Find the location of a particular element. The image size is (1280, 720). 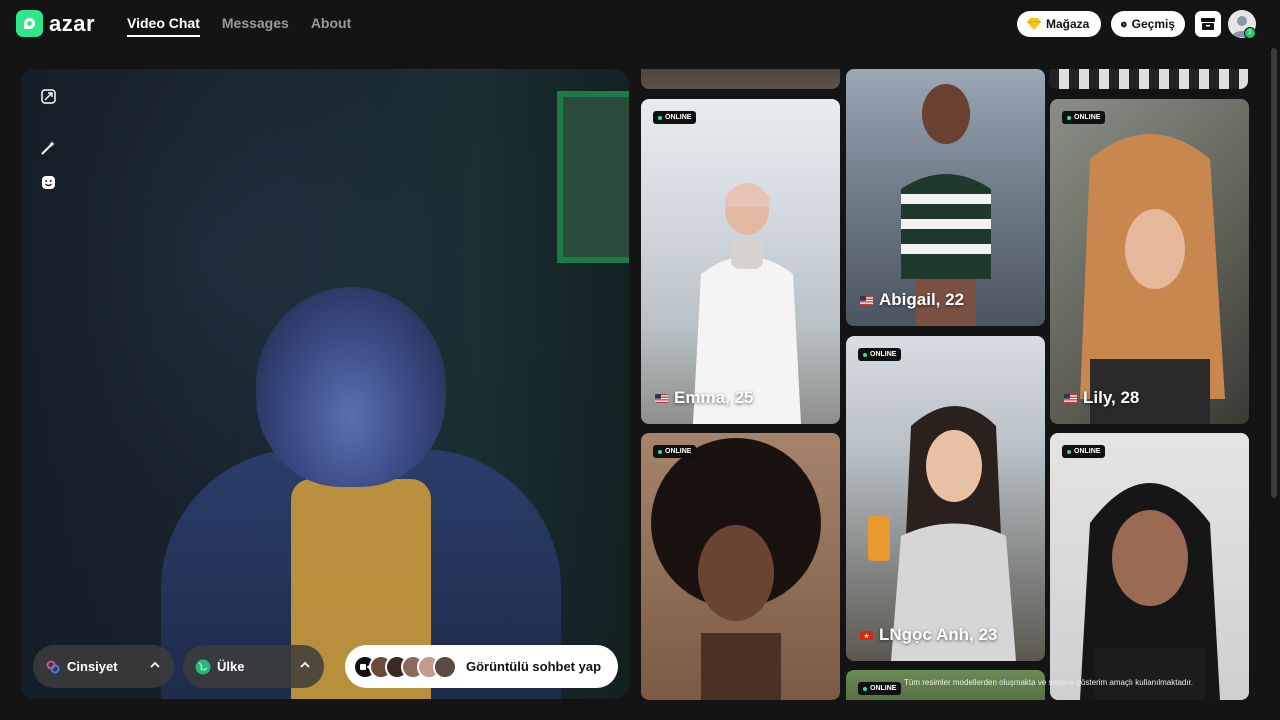

nav-about: About is located at coordinates (331, 26).